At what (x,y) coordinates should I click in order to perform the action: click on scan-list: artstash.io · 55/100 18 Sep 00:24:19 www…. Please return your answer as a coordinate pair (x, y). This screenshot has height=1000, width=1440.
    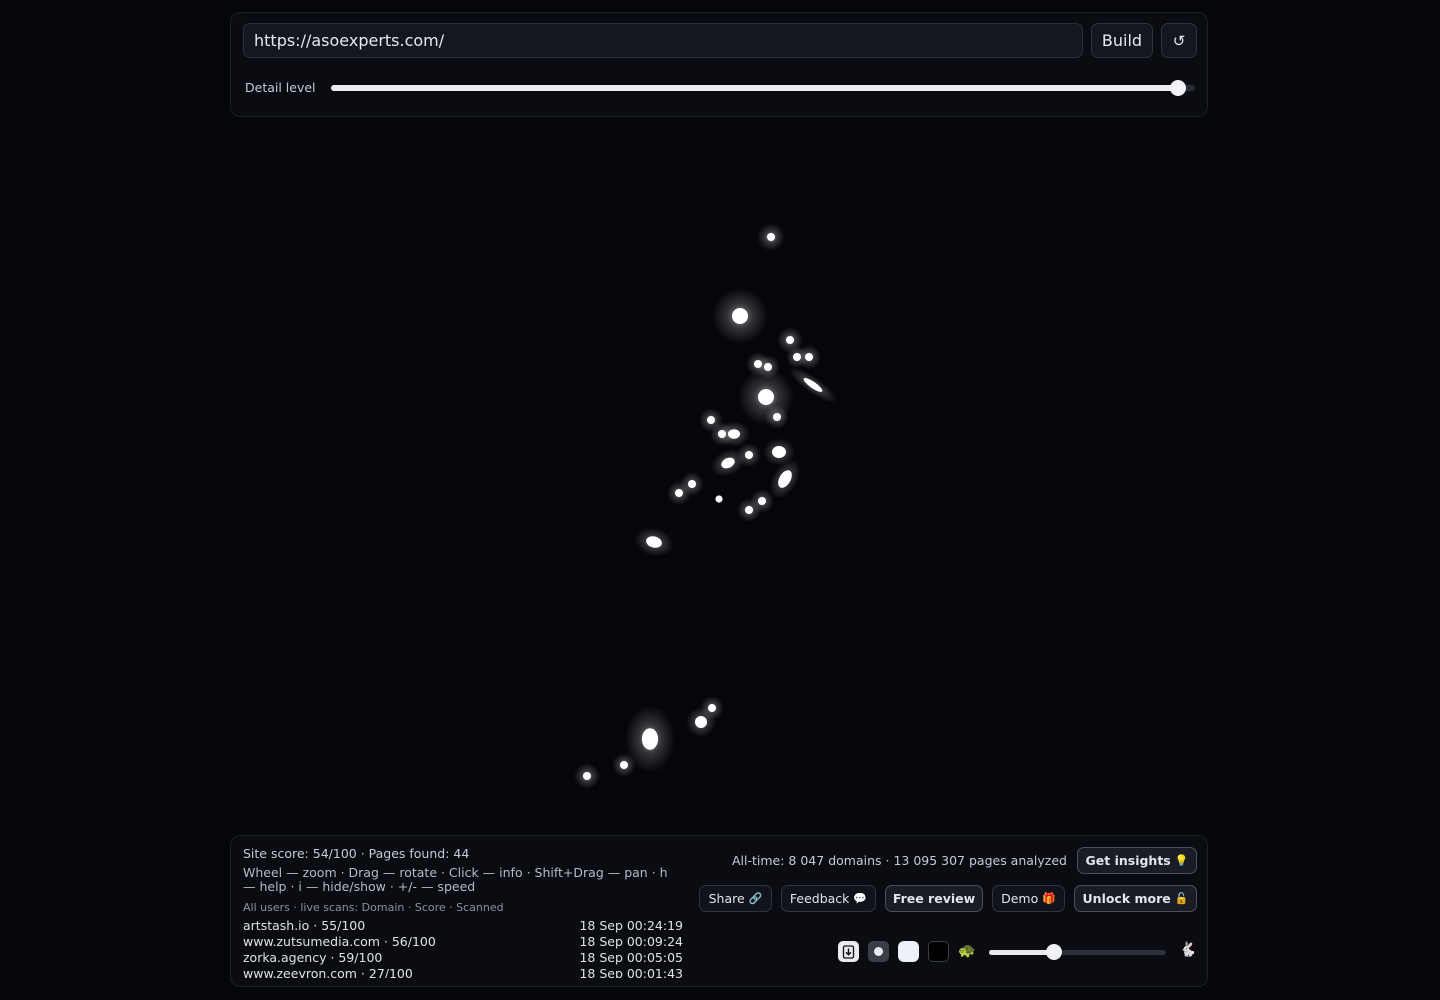
    Looking at the image, I should click on (463, 948).